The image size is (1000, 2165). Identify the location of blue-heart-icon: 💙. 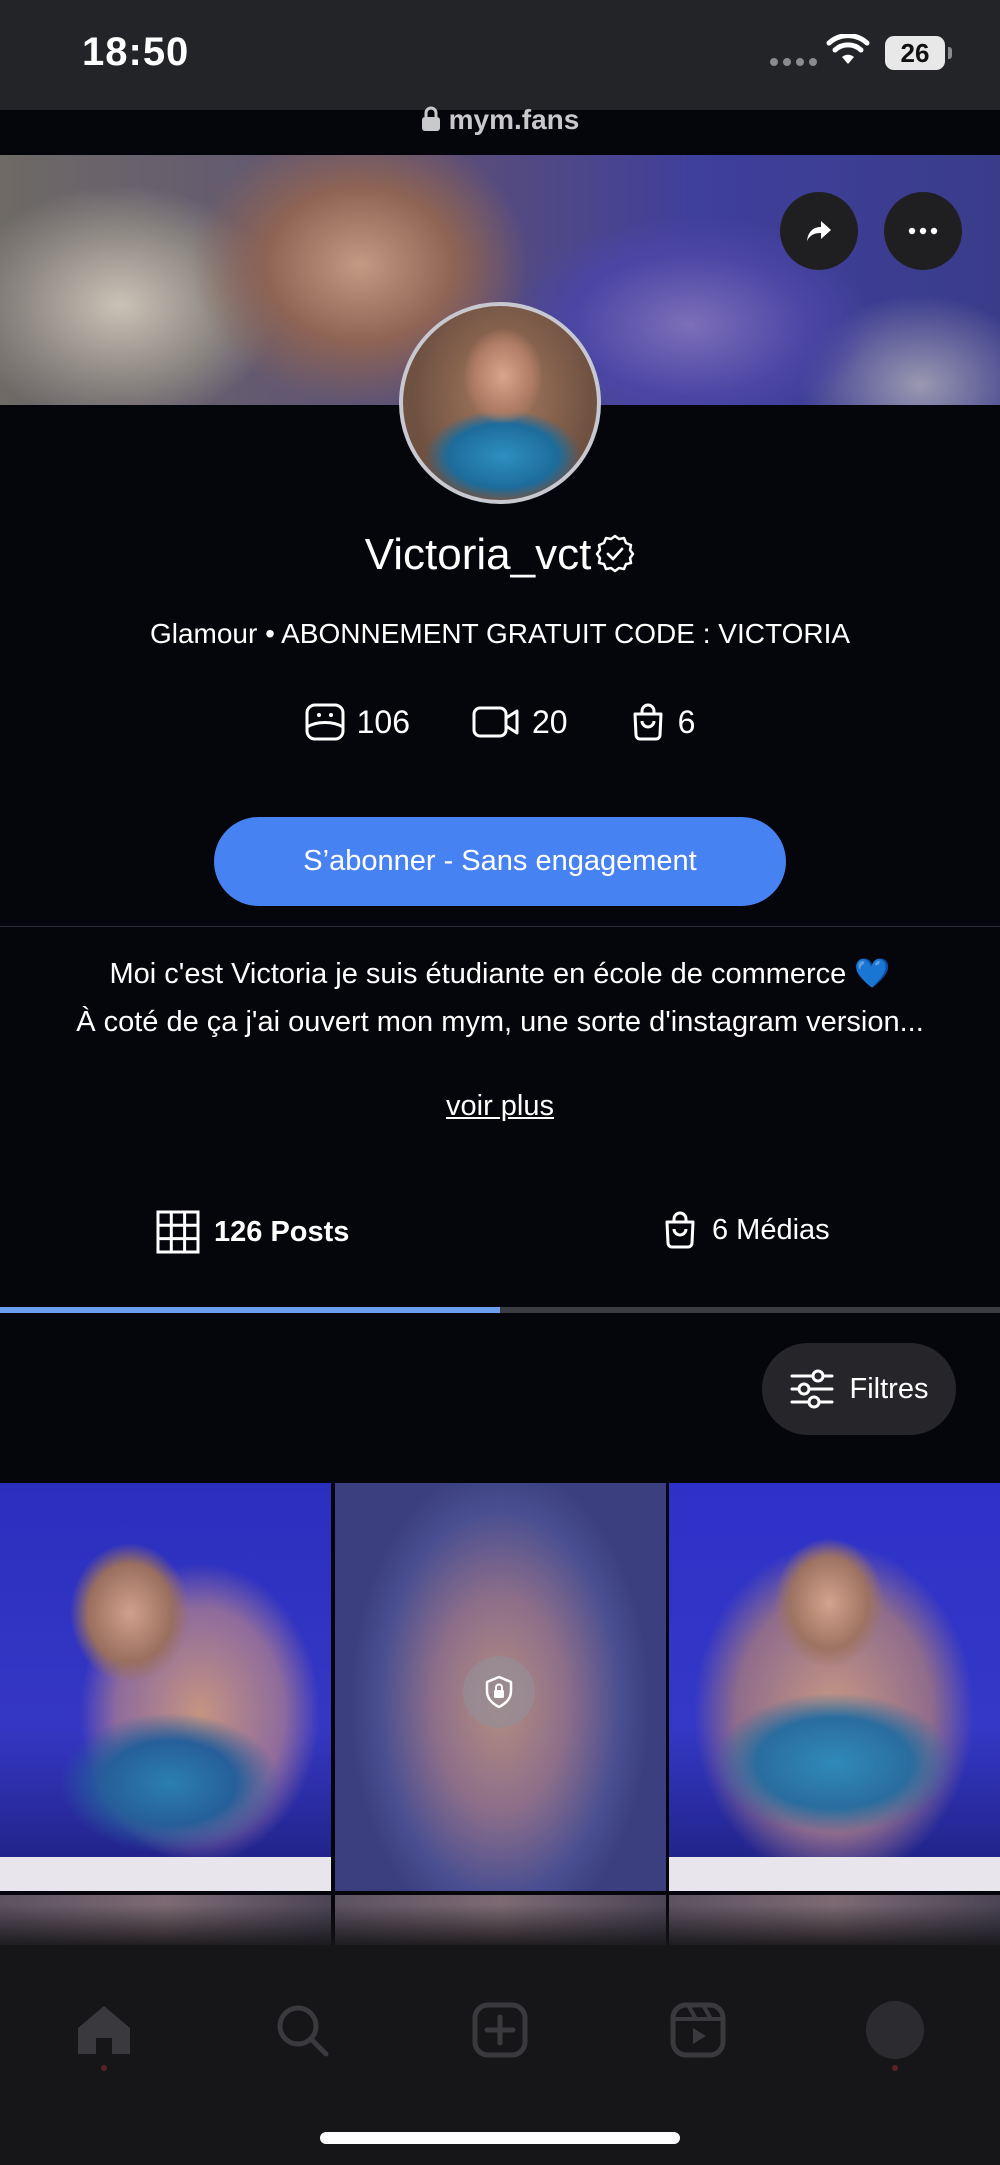
(872, 974).